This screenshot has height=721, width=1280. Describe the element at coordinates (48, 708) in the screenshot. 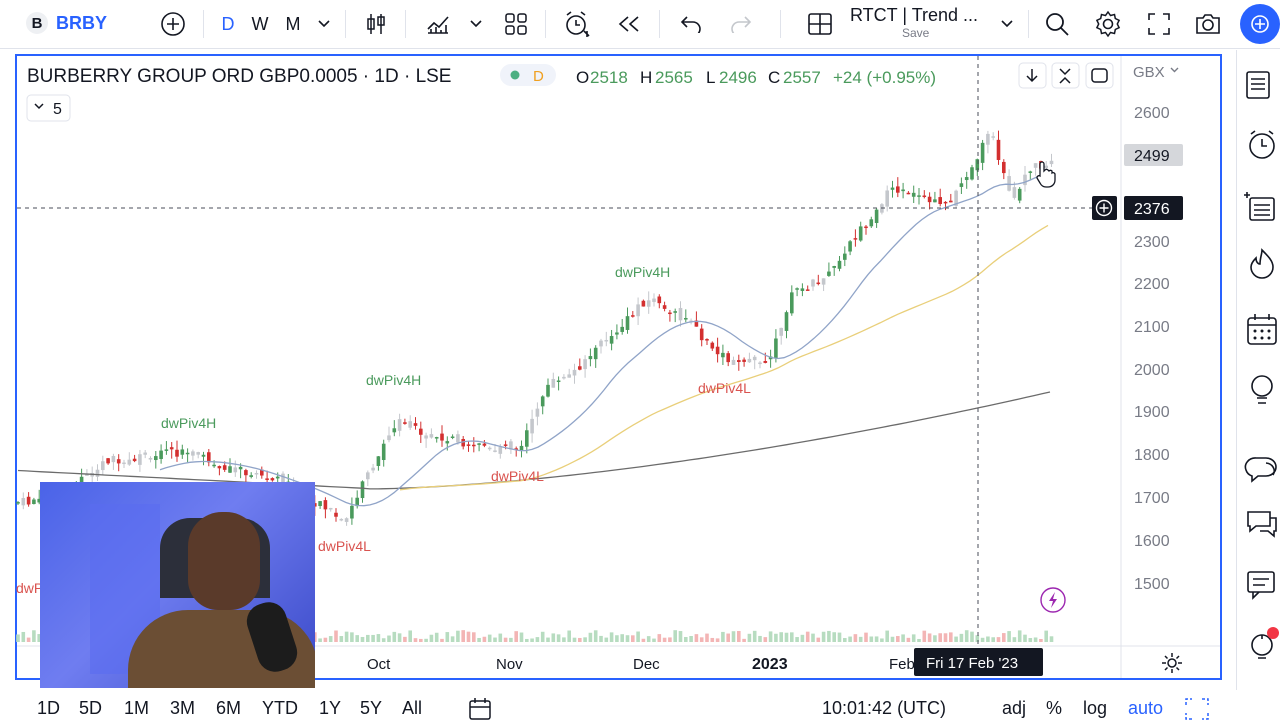

I see `range-1d-button: 1D` at that location.